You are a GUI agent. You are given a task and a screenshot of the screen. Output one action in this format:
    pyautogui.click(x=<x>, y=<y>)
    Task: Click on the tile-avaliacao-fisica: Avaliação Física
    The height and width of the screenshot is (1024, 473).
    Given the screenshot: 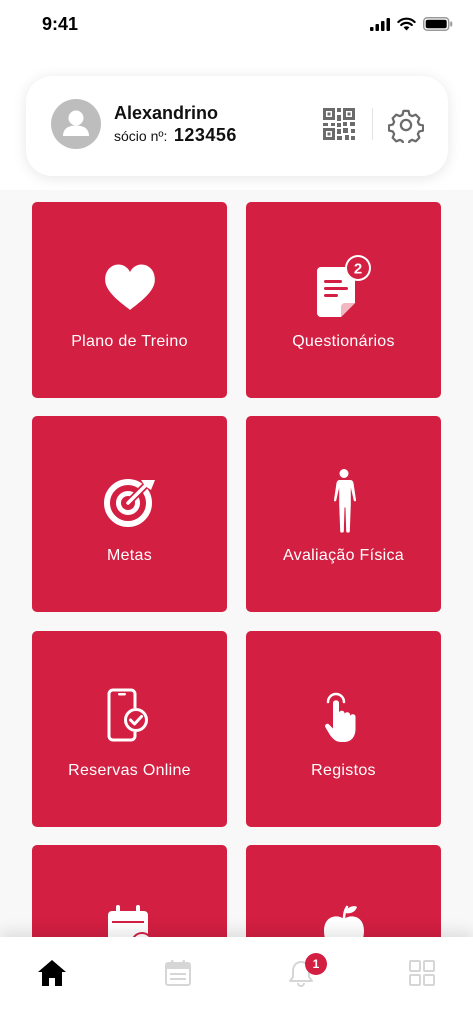 What is the action you would take?
    pyautogui.click(x=343, y=514)
    